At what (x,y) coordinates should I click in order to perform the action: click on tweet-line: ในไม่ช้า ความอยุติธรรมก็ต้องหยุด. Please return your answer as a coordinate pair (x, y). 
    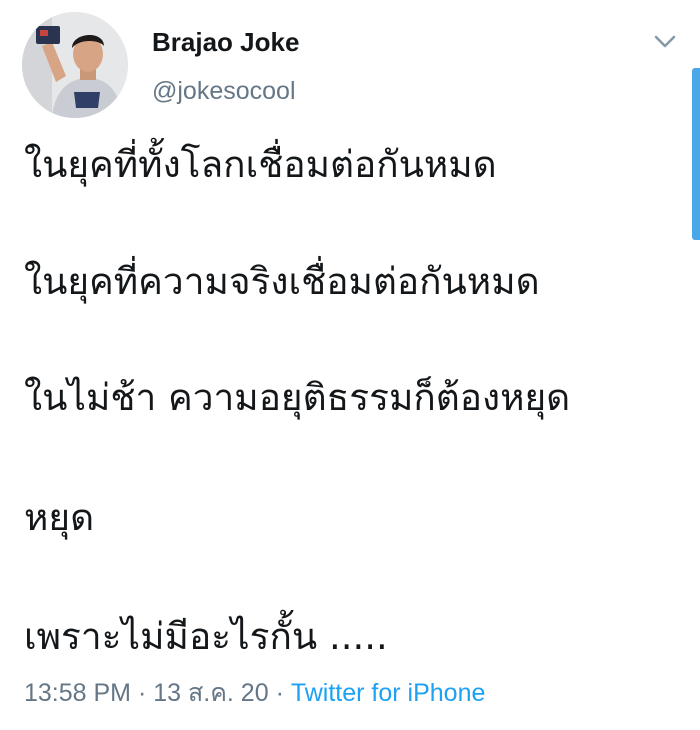
    Looking at the image, I should click on (297, 397).